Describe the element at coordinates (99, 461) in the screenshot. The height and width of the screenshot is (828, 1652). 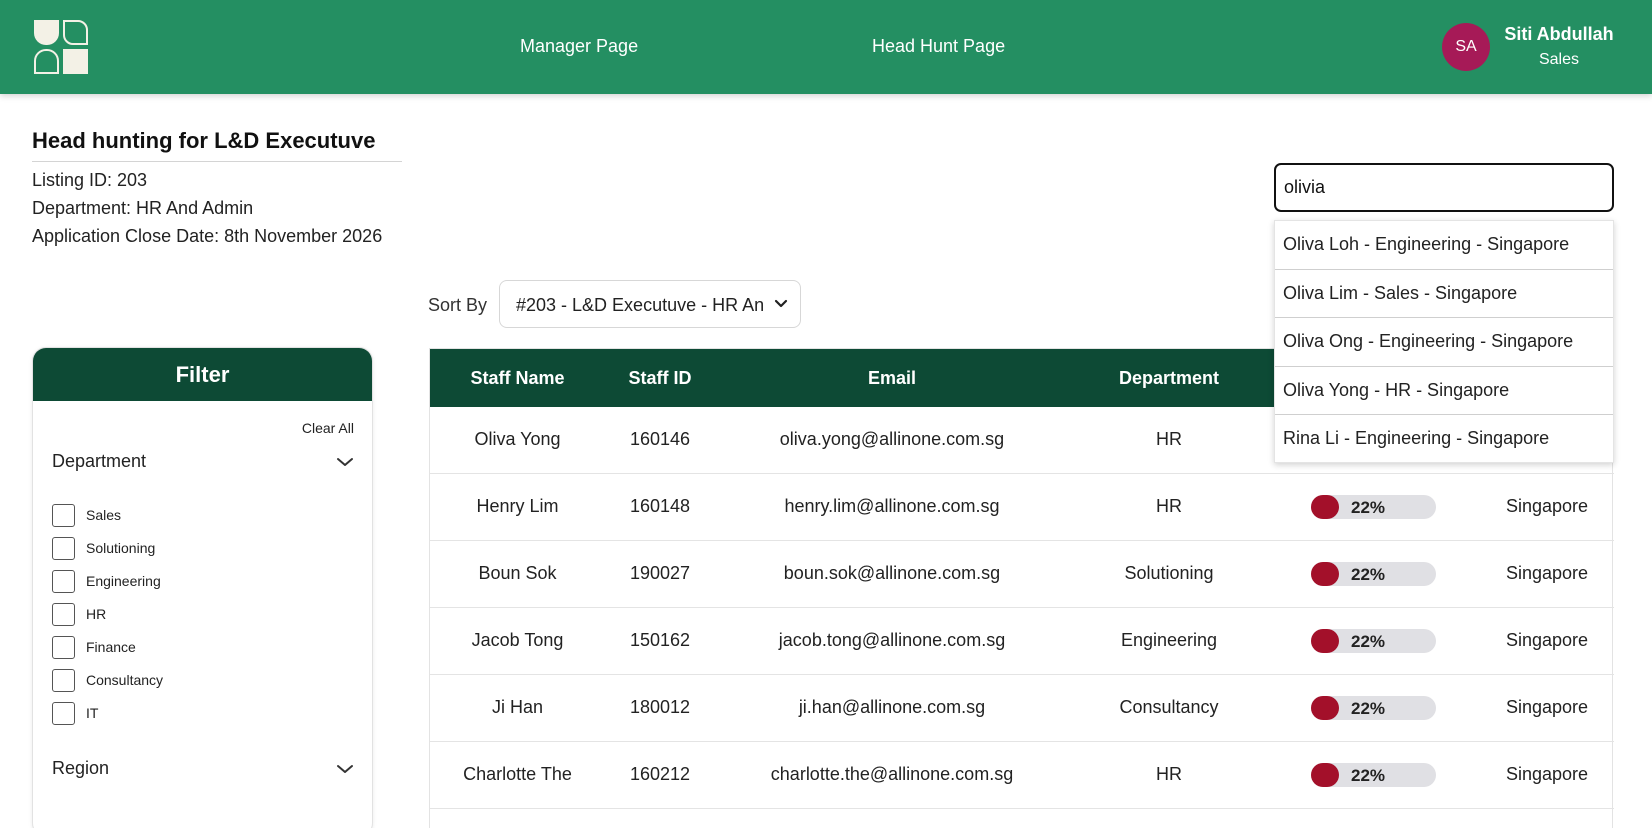
I see `department-filter-title: Department` at that location.